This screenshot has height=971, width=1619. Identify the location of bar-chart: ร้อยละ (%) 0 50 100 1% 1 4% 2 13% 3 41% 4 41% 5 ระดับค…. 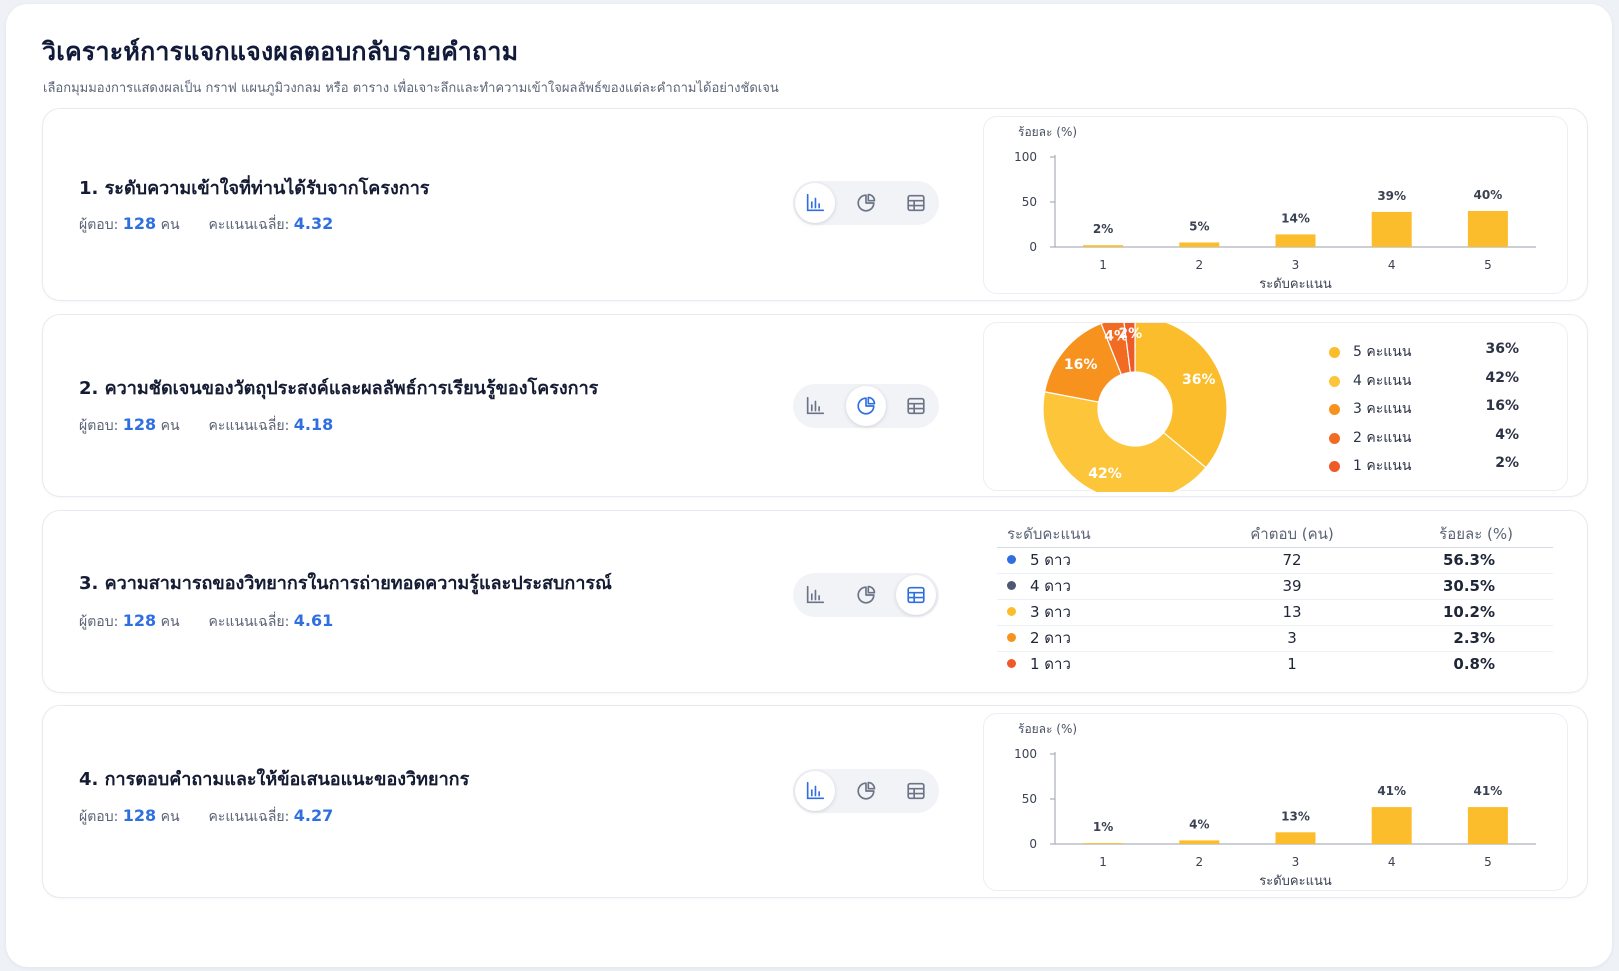
(1275, 805).